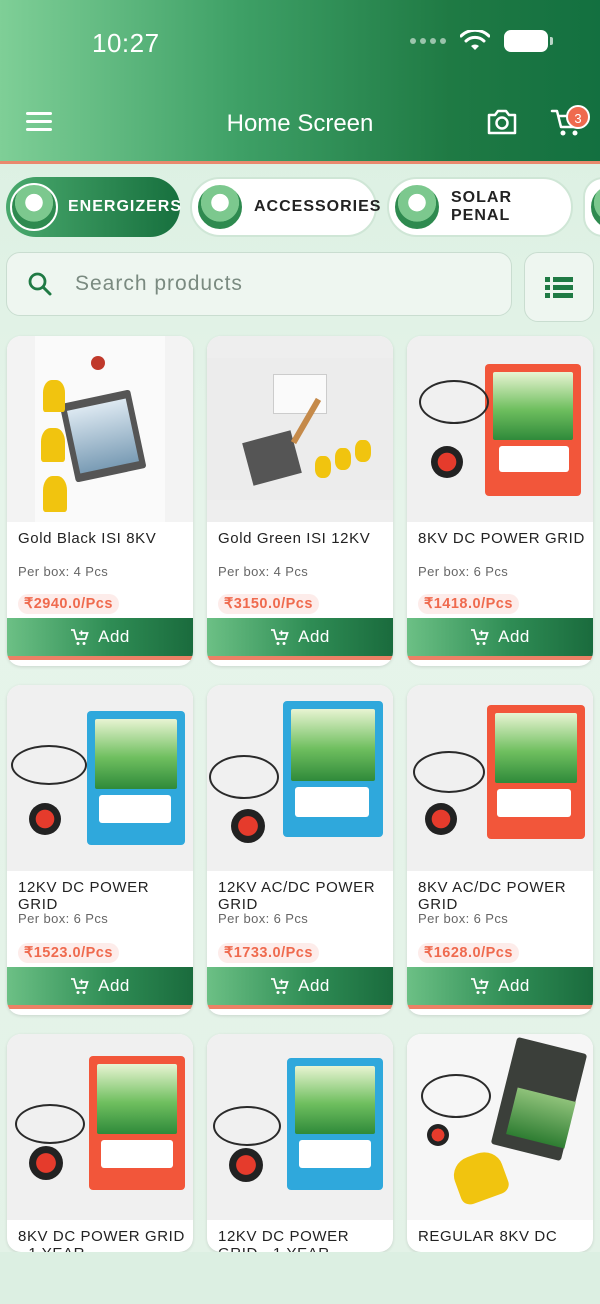 The height and width of the screenshot is (1304, 600). What do you see at coordinates (125, 206) in the screenshot?
I see `category-label: ENERGIZERS` at bounding box center [125, 206].